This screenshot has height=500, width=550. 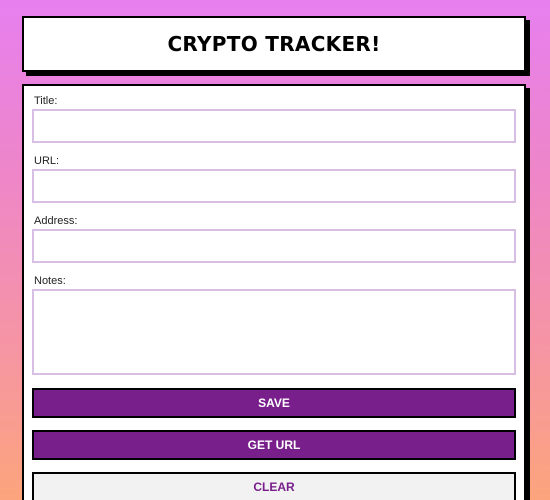 I want to click on title-input, so click(x=274, y=126).